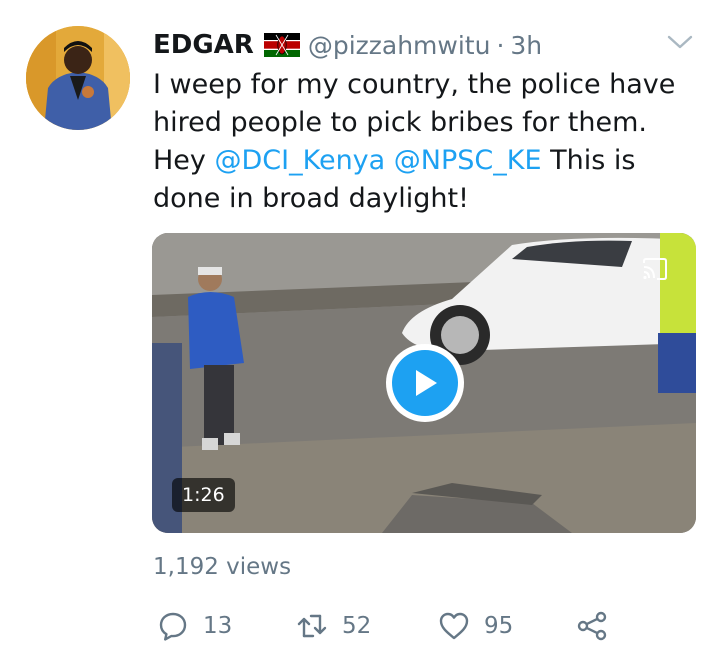 The image size is (720, 663). Describe the element at coordinates (203, 45) in the screenshot. I see `author-name: EDGAR` at that location.